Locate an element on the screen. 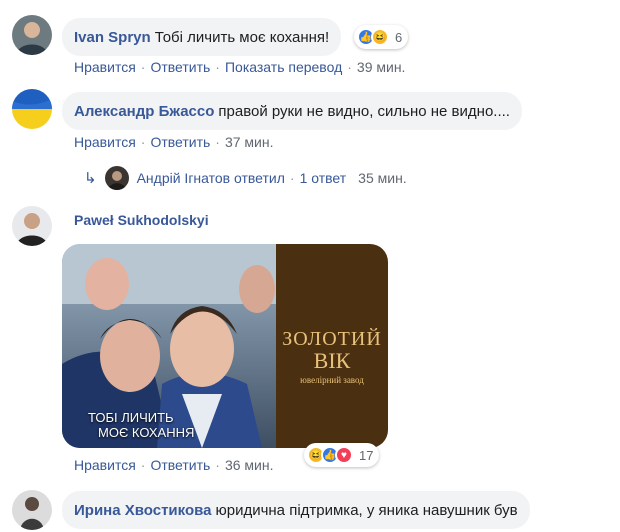 This screenshot has width=620, height=532. reaction-count: 6 is located at coordinates (399, 37).